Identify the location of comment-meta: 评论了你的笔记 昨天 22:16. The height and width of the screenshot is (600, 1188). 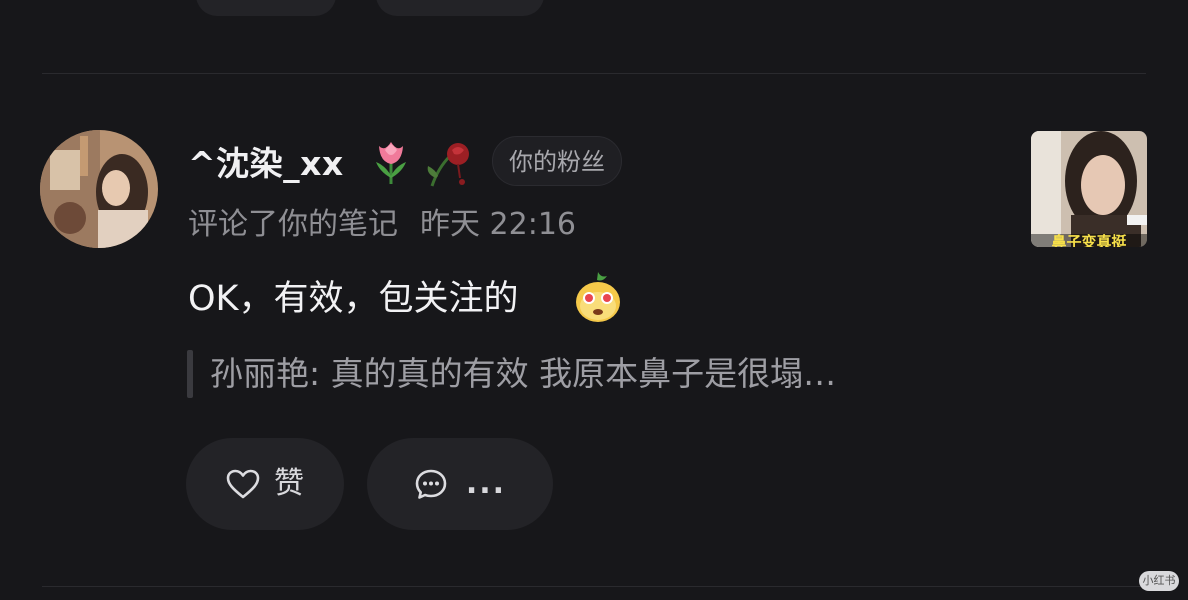
(382, 225).